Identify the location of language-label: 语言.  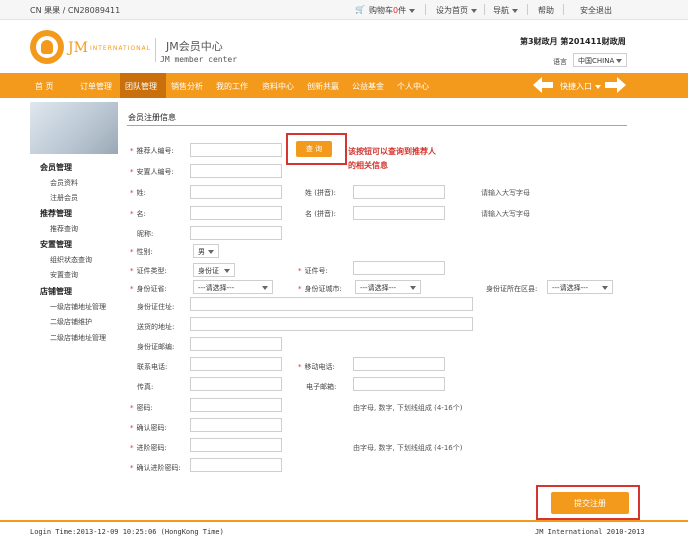
(560, 62).